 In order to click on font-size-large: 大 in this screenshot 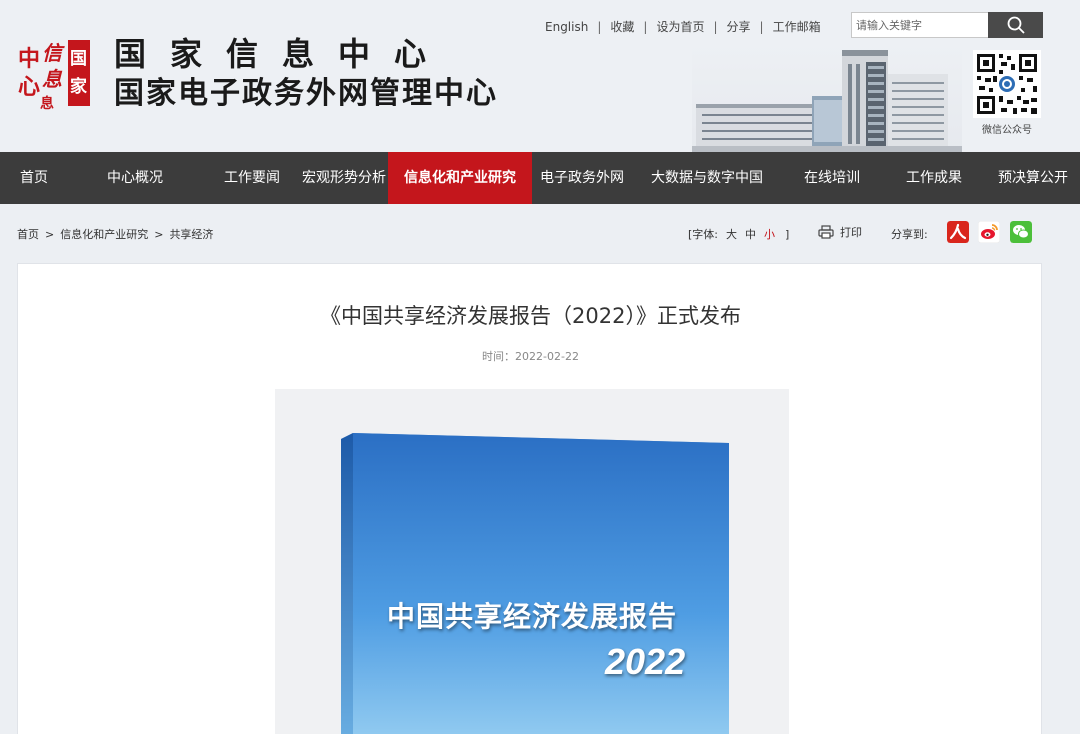, I will do `click(731, 234)`.